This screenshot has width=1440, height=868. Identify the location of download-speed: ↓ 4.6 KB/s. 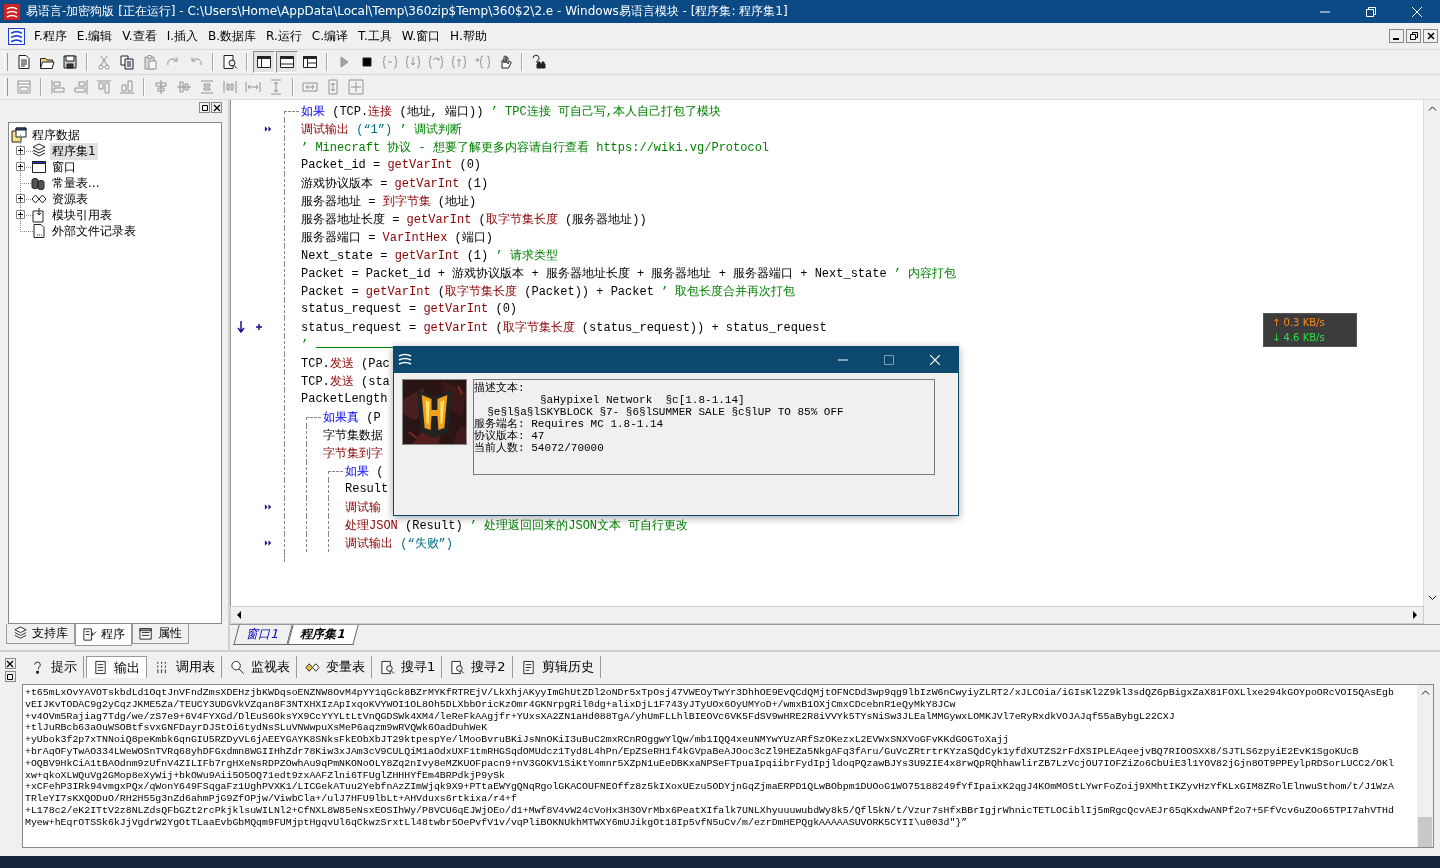
(1299, 337).